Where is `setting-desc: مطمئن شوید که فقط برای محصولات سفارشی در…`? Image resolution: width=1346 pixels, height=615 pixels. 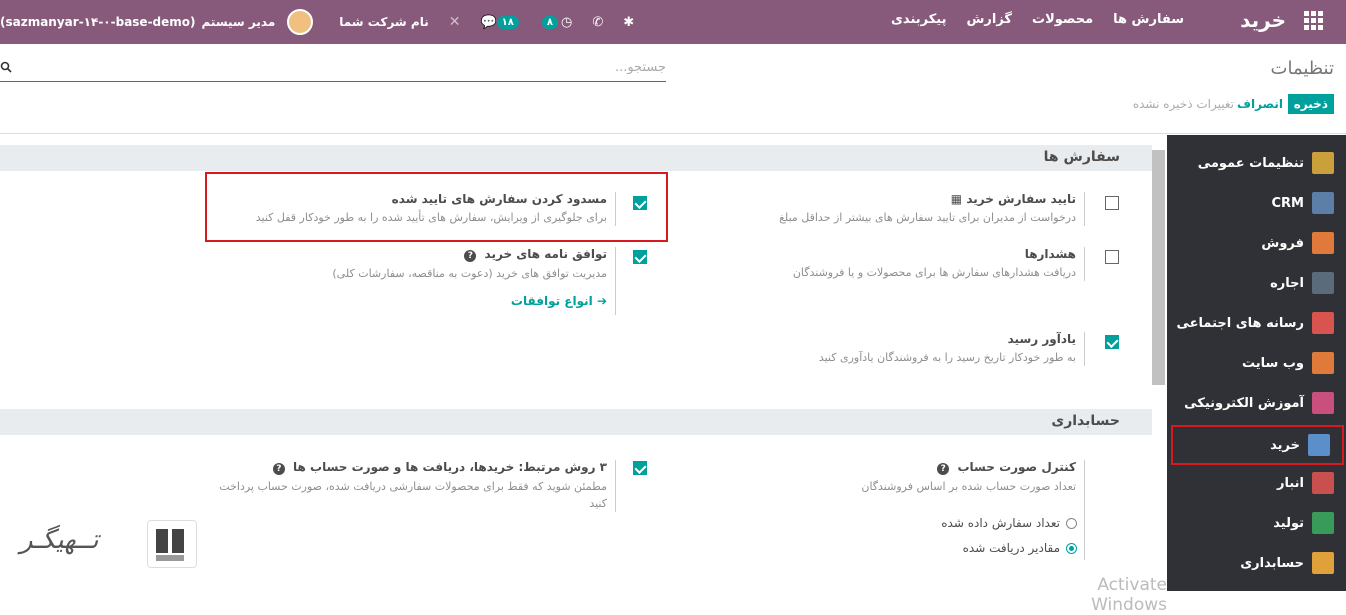 setting-desc: مطمئن شوید که فقط برای محصولات سفارشی در… is located at coordinates (413, 495).